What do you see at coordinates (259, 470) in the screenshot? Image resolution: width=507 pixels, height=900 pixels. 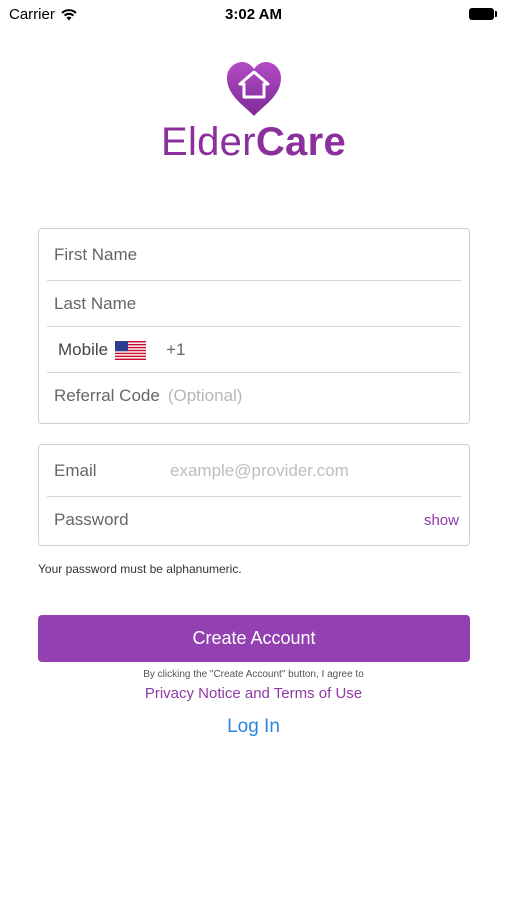 I see `email-placeholder: example@provider.com` at bounding box center [259, 470].